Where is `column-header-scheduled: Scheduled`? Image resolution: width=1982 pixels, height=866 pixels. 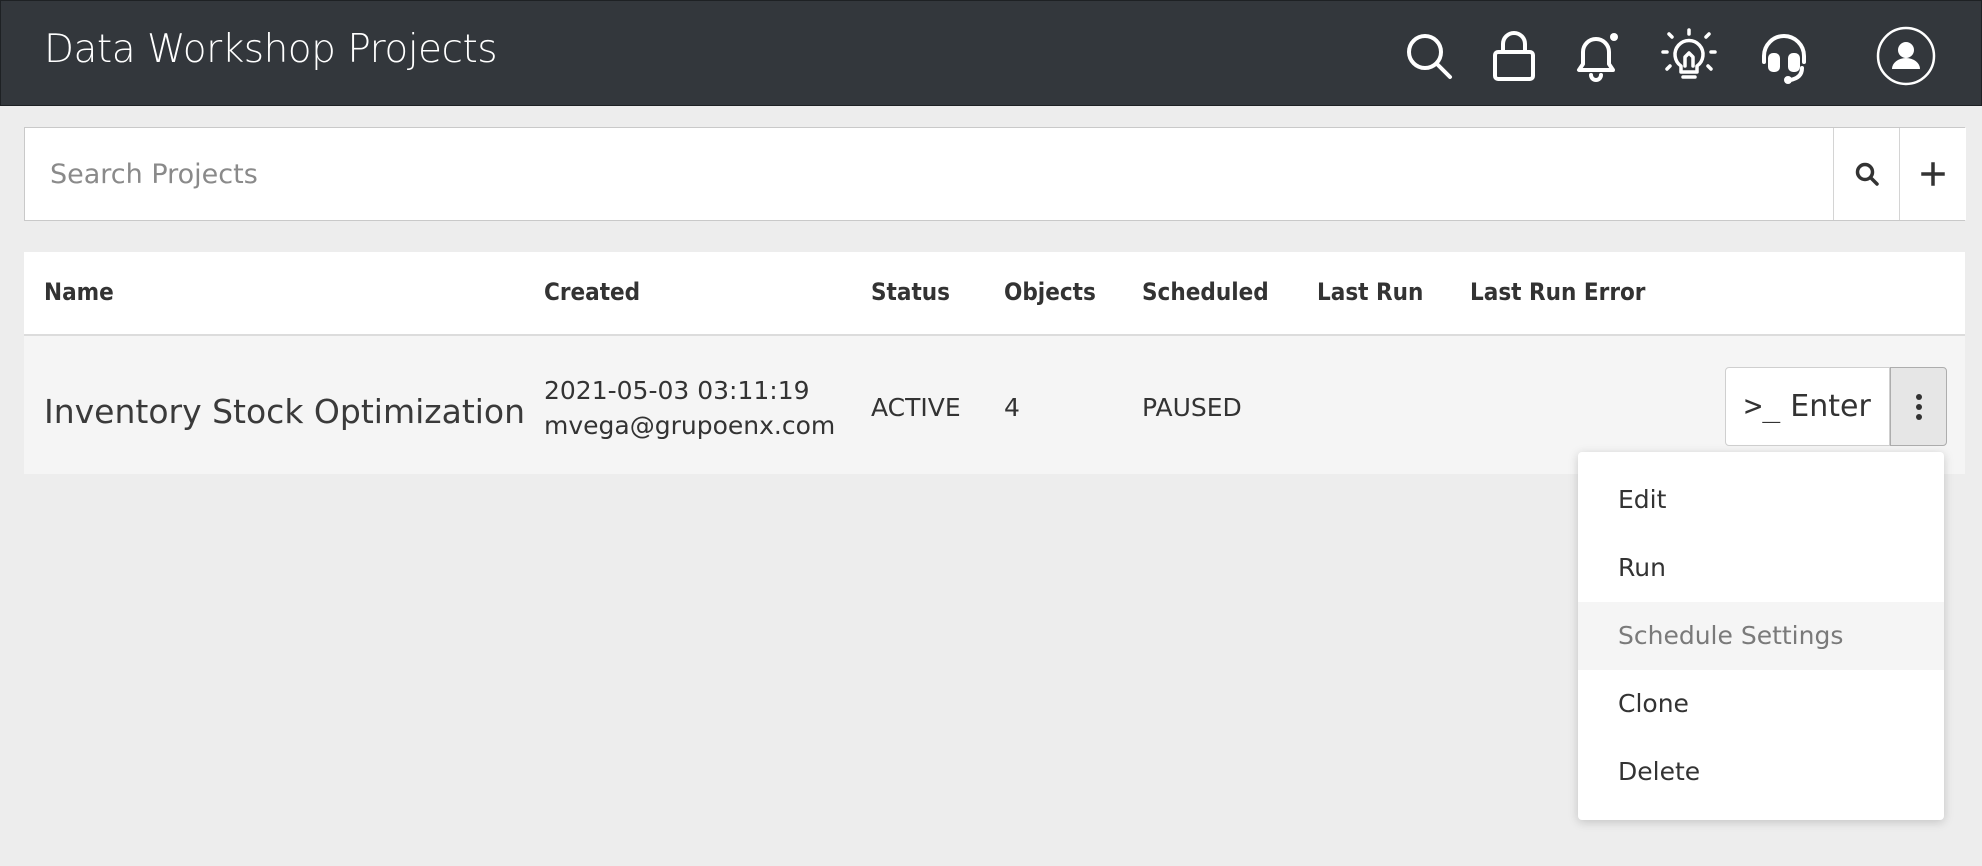 column-header-scheduled: Scheduled is located at coordinates (1205, 292).